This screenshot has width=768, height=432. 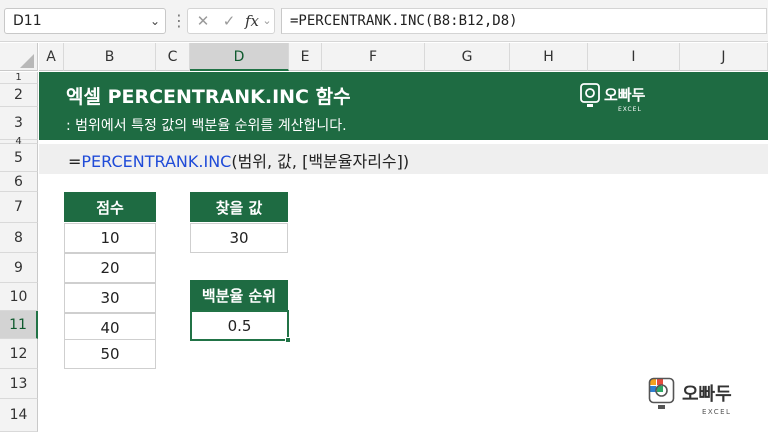 I want to click on oppadu-logo: 오빠두 EXCEL, so click(x=613, y=98).